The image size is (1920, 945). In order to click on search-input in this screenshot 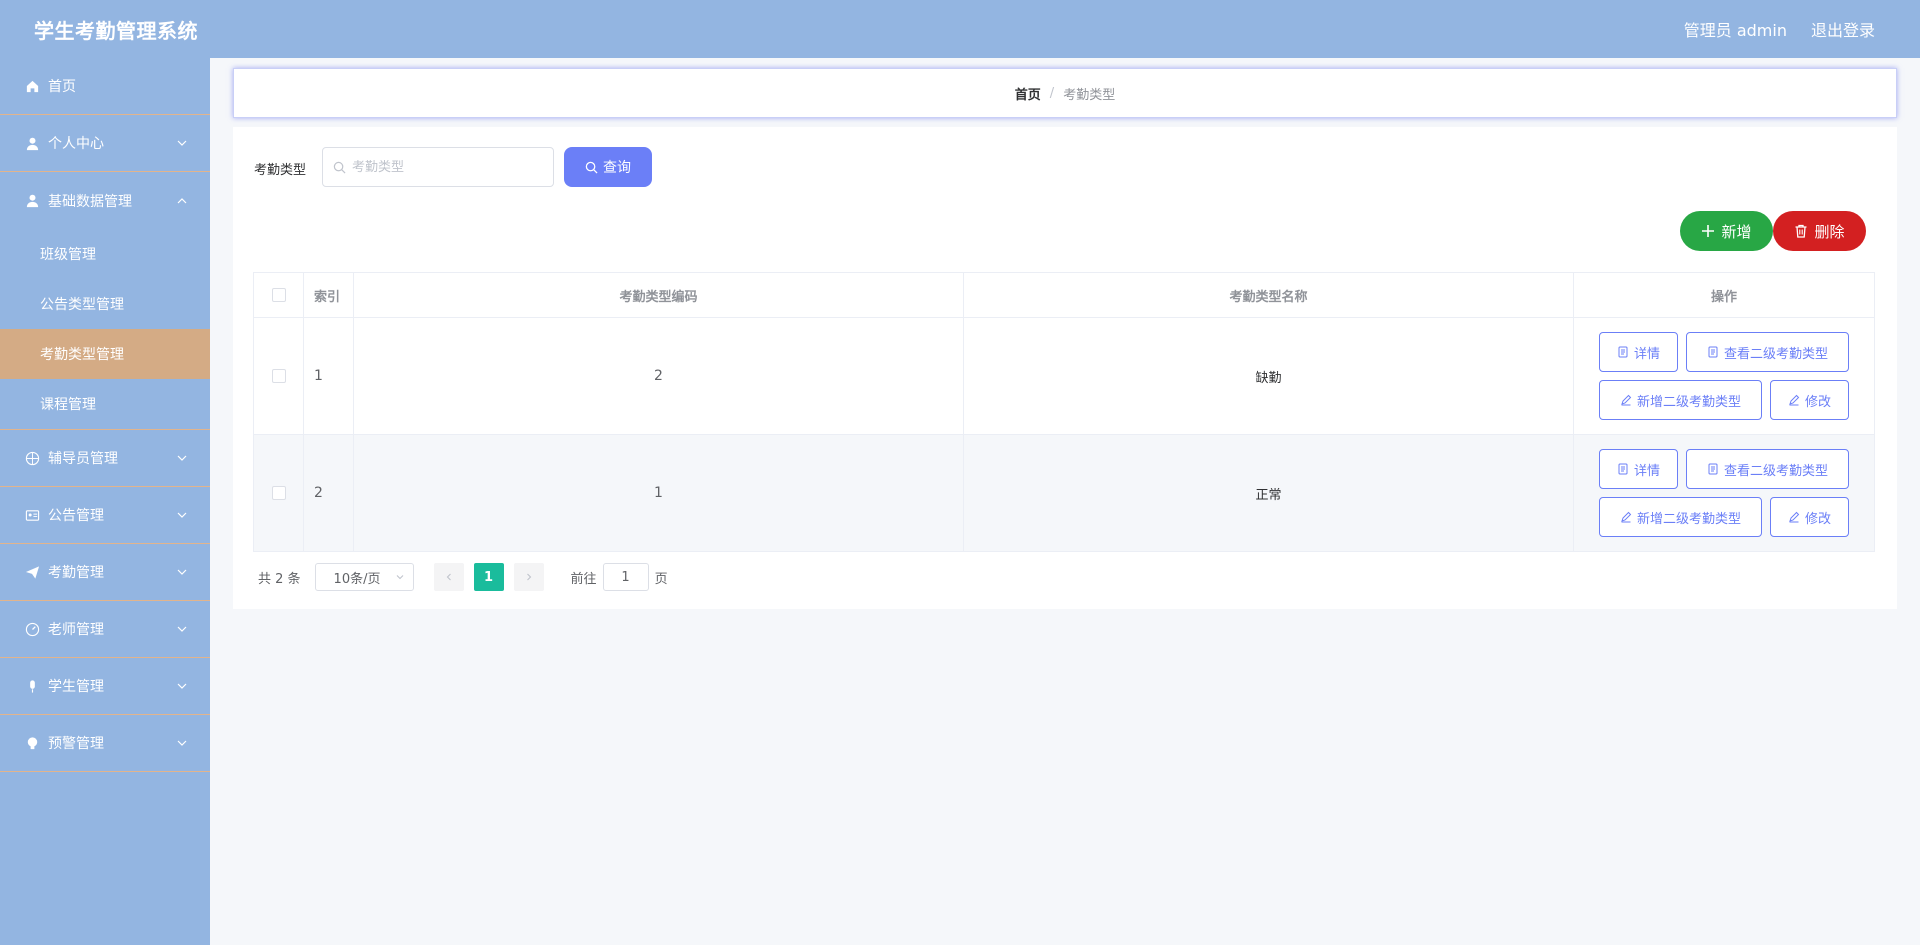, I will do `click(447, 167)`.